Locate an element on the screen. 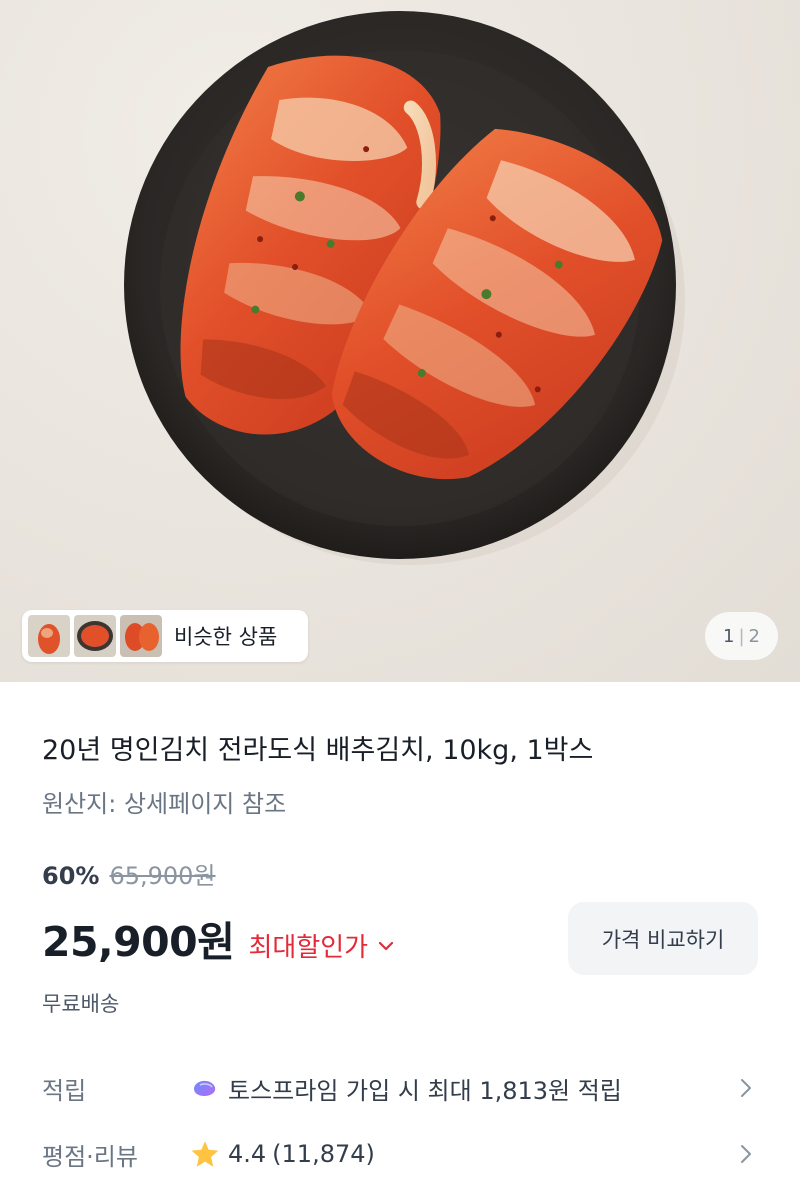 This screenshot has height=1183, width=800. similar-products-label: 비슷한 상품 is located at coordinates (226, 637).